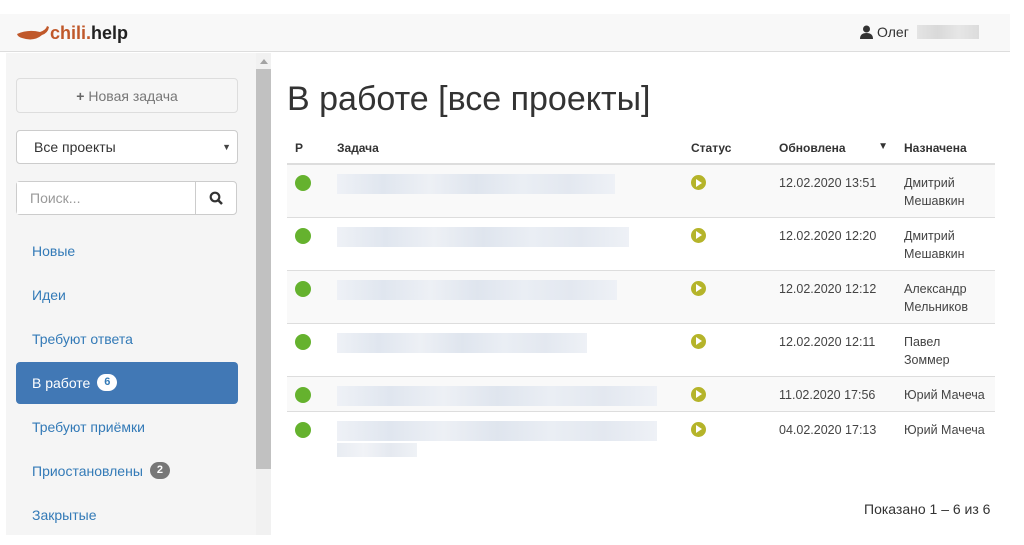 Image resolution: width=1024 pixels, height=545 pixels. Describe the element at coordinates (833, 243) in the screenshot. I see `updated-cell: 12.02.2020 12:20` at that location.